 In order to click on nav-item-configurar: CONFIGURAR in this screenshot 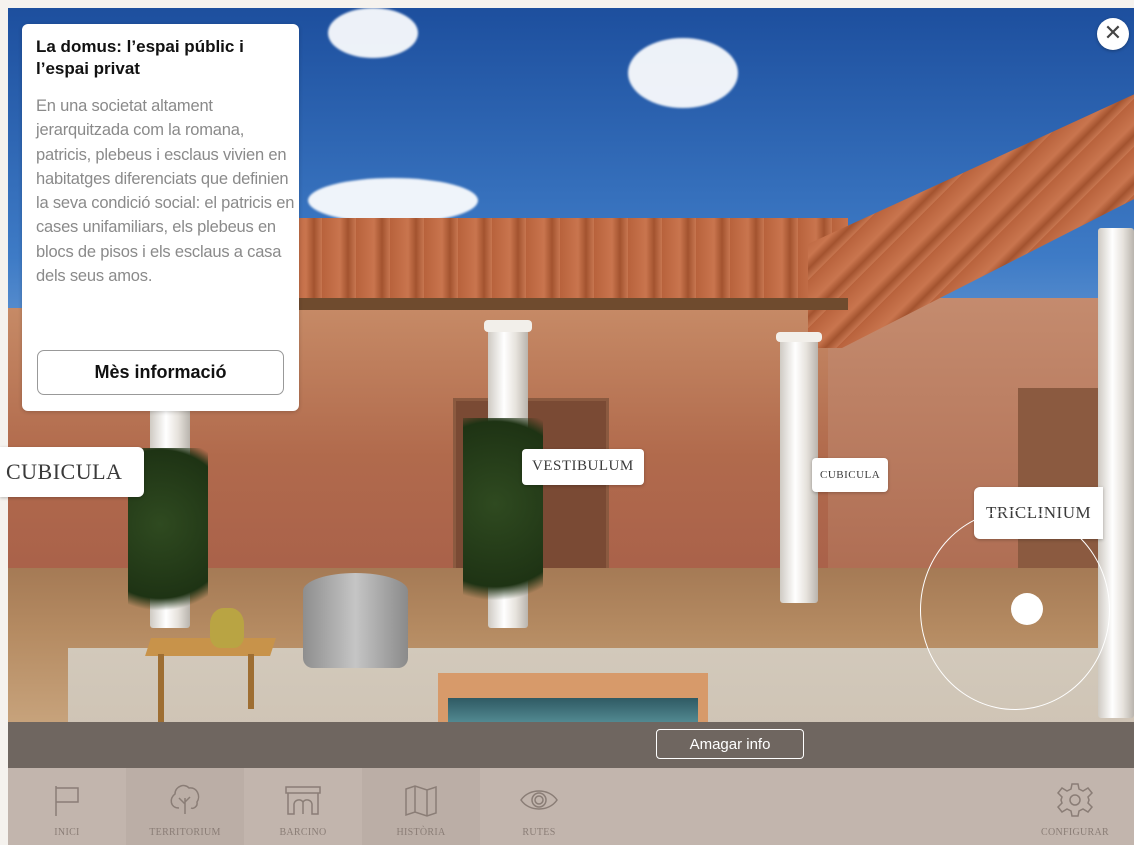, I will do `click(1075, 806)`.